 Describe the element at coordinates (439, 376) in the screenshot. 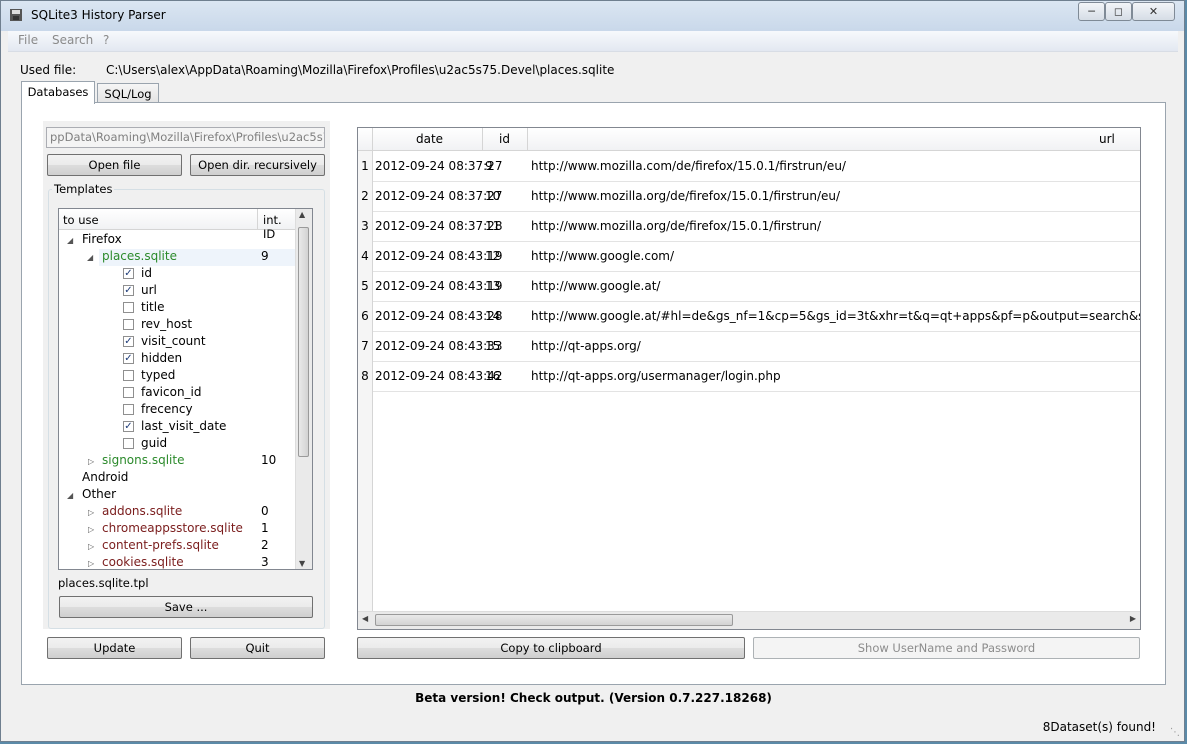

I see `cell-date: 2012-09-24 08:43:42` at that location.